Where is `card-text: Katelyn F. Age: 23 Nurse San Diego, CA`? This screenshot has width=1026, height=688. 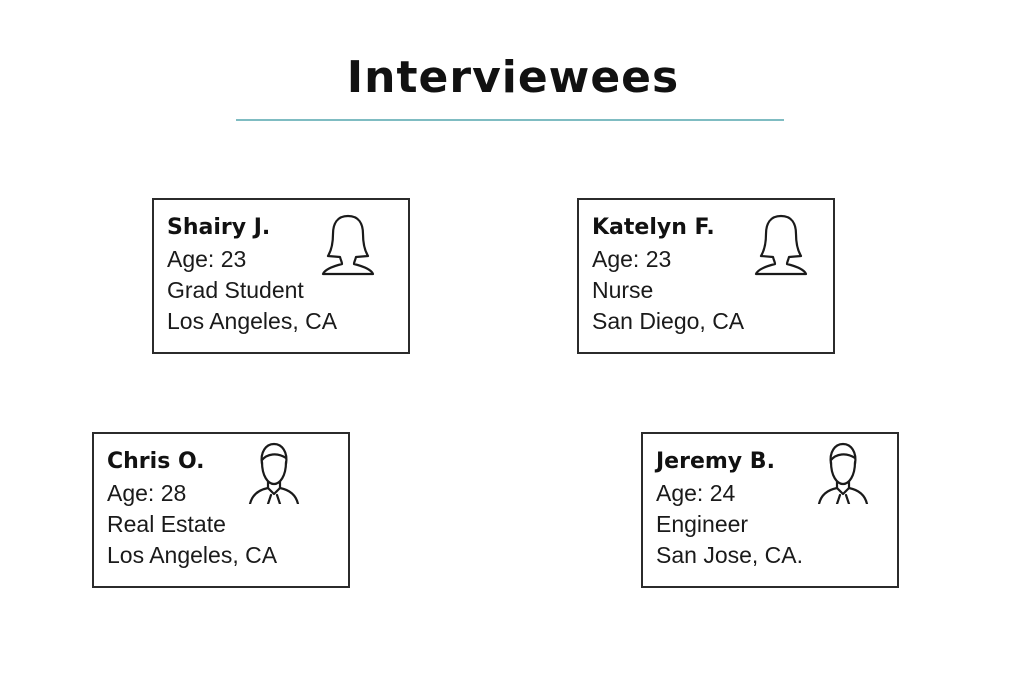
card-text: Katelyn F. Age: 23 Nurse San Diego, CA is located at coordinates (668, 274).